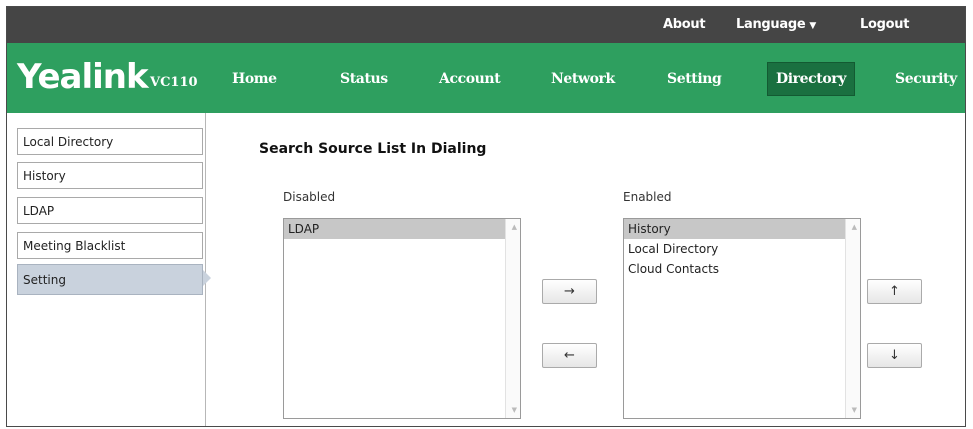 The image size is (973, 429). What do you see at coordinates (894, 291) in the screenshot?
I see `move-up-button: ↑` at bounding box center [894, 291].